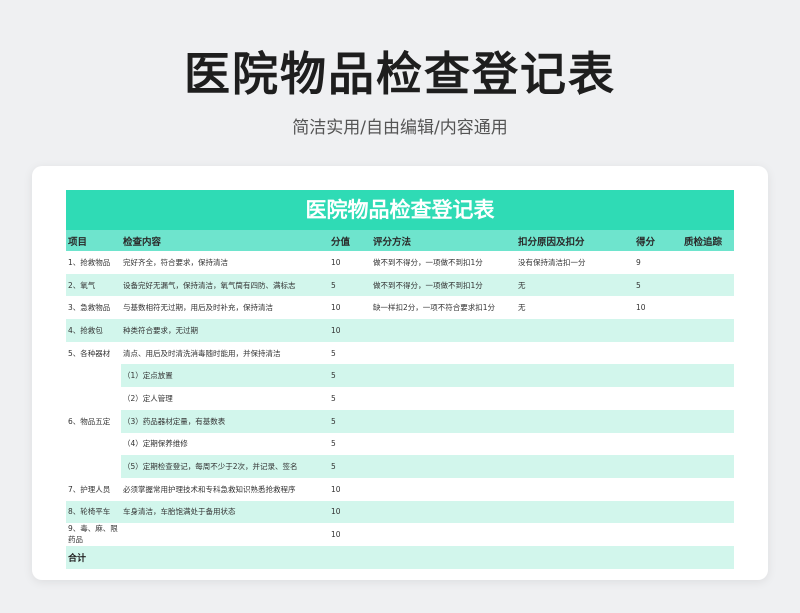  I want to click on total-label: 合计, so click(93, 557).